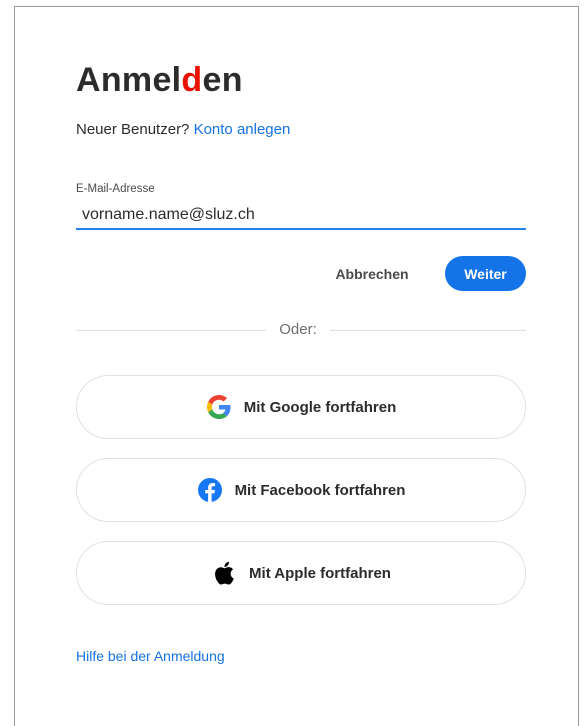 This screenshot has height=726, width=584. Describe the element at coordinates (133, 129) in the screenshot. I see `new-user-prompt: Neuer Benutzer?` at that location.